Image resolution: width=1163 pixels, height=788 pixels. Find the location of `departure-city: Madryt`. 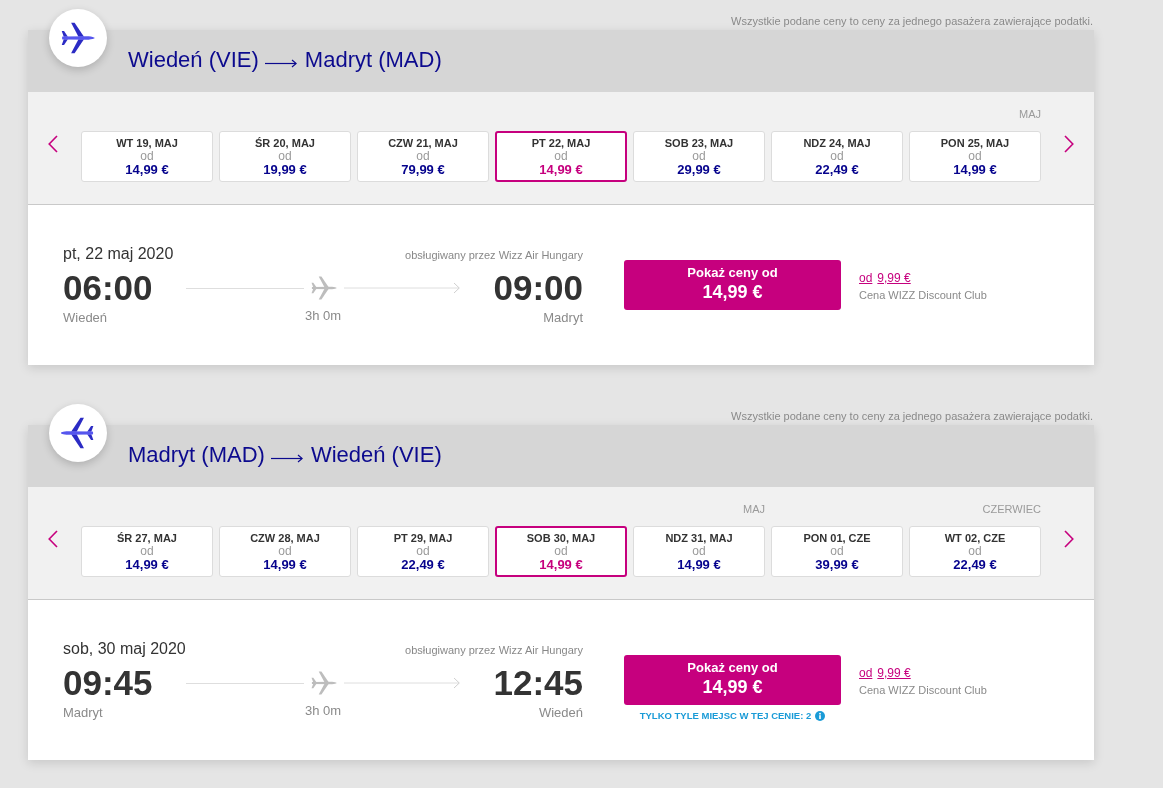

departure-city: Madryt is located at coordinates (83, 713).